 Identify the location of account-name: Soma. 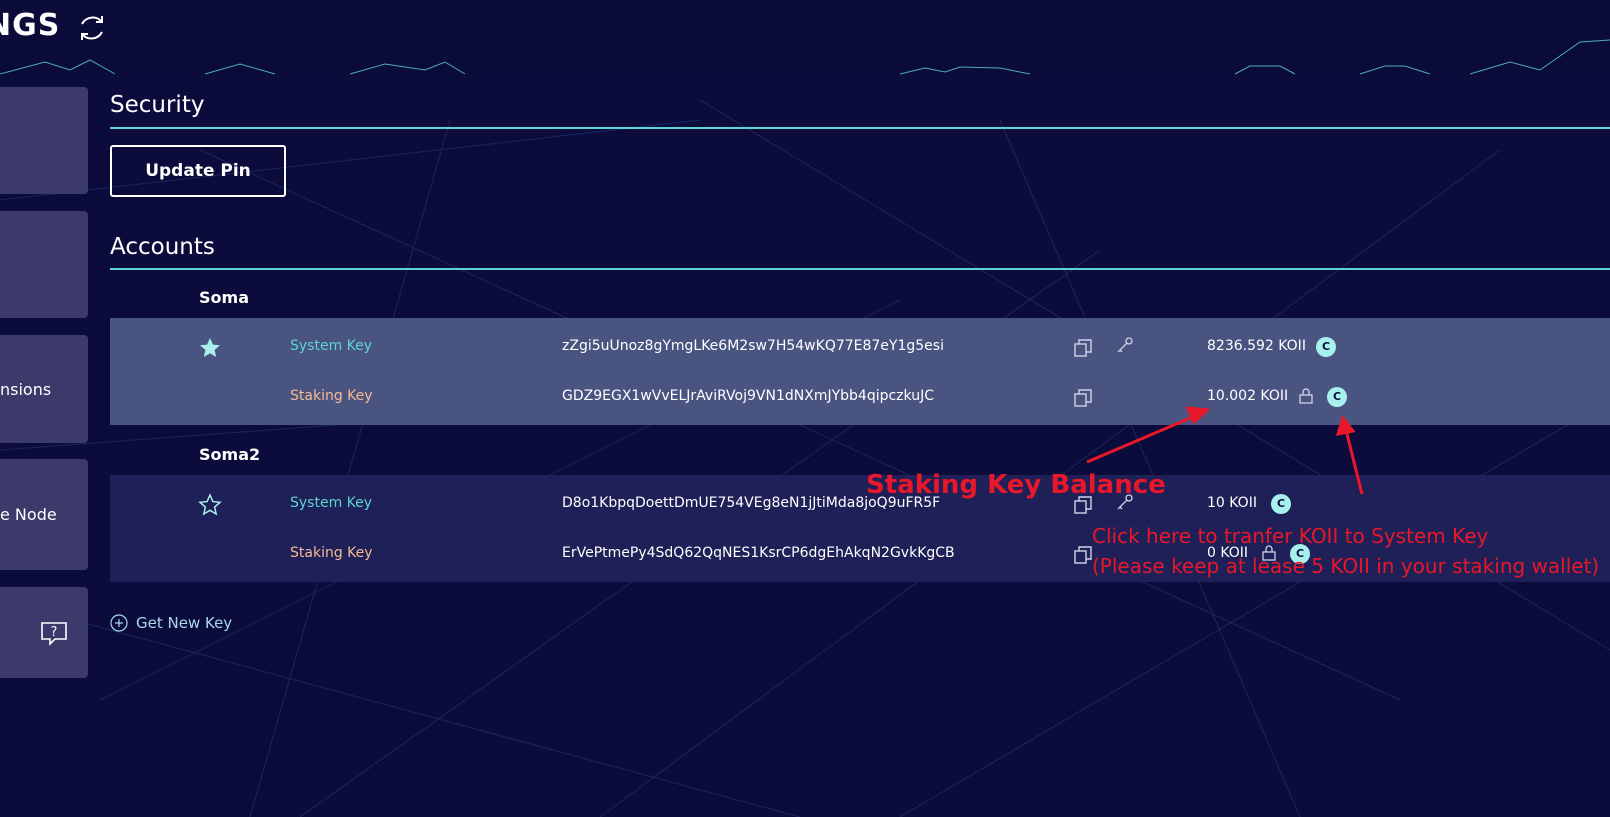
(224, 297).